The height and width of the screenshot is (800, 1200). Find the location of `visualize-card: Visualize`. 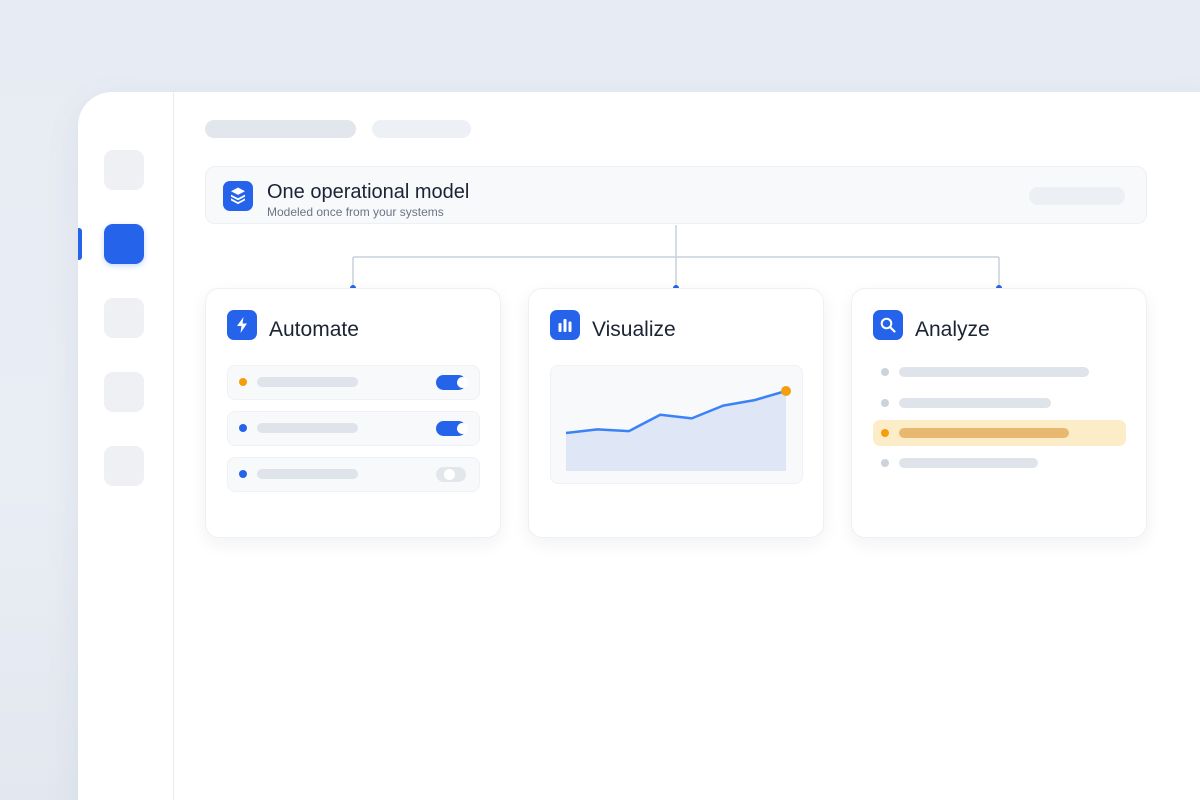

visualize-card: Visualize is located at coordinates (676, 413).